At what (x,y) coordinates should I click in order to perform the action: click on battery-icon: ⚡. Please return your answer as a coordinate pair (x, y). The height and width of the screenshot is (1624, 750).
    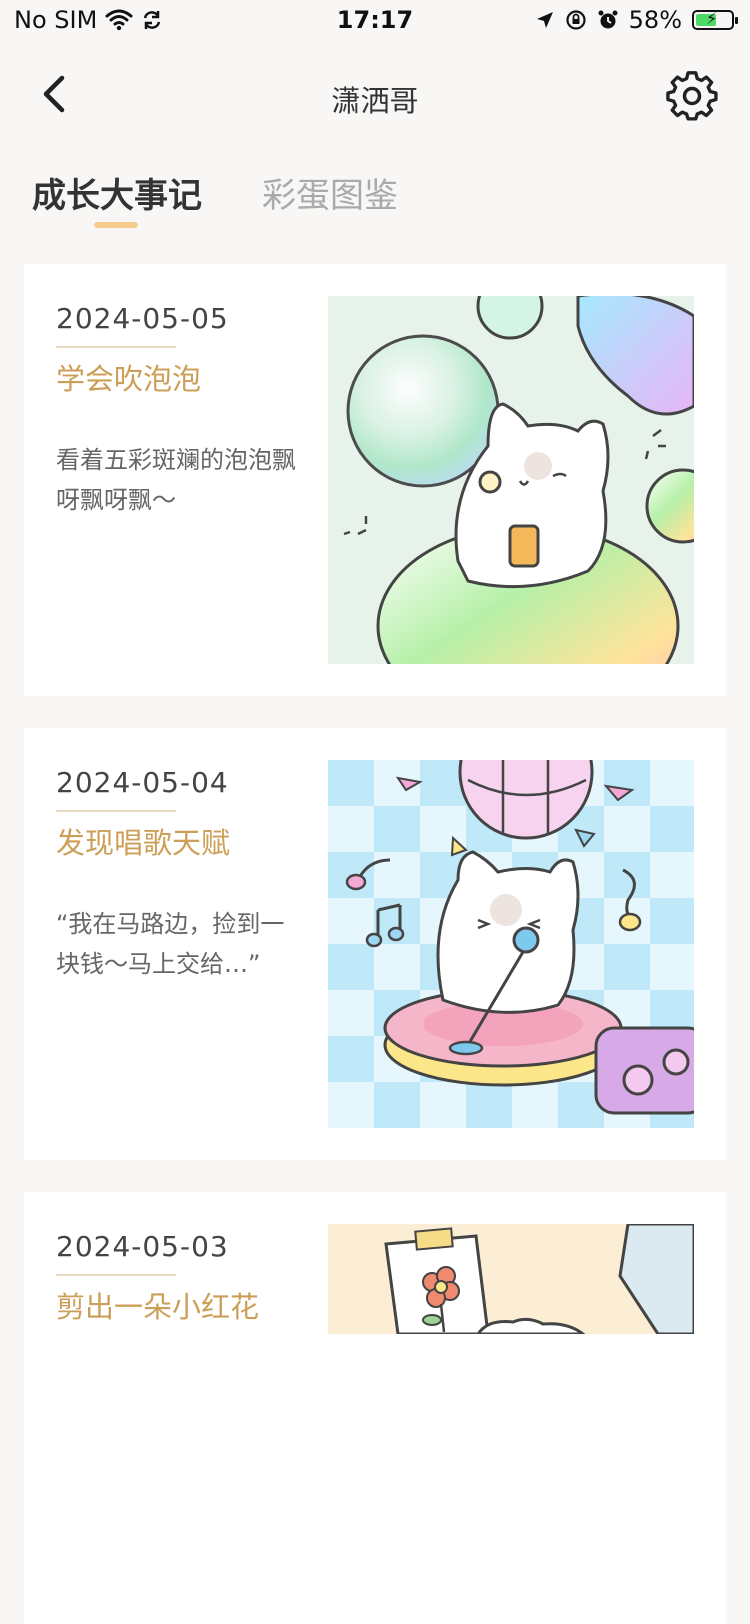
    Looking at the image, I should click on (715, 19).